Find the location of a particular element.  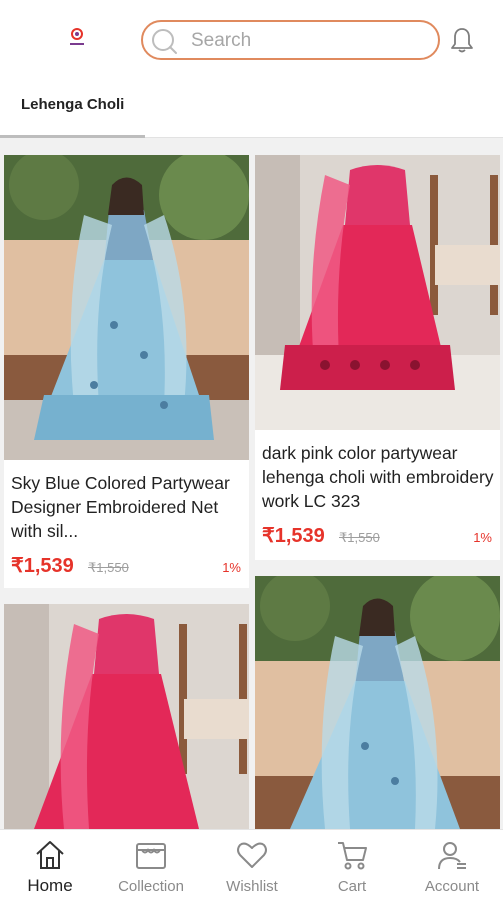

nav-home: Home is located at coordinates (50, 865).